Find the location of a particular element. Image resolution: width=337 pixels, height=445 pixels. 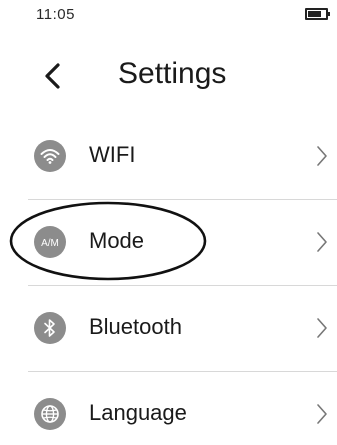

page-title: Settings is located at coordinates (172, 73).